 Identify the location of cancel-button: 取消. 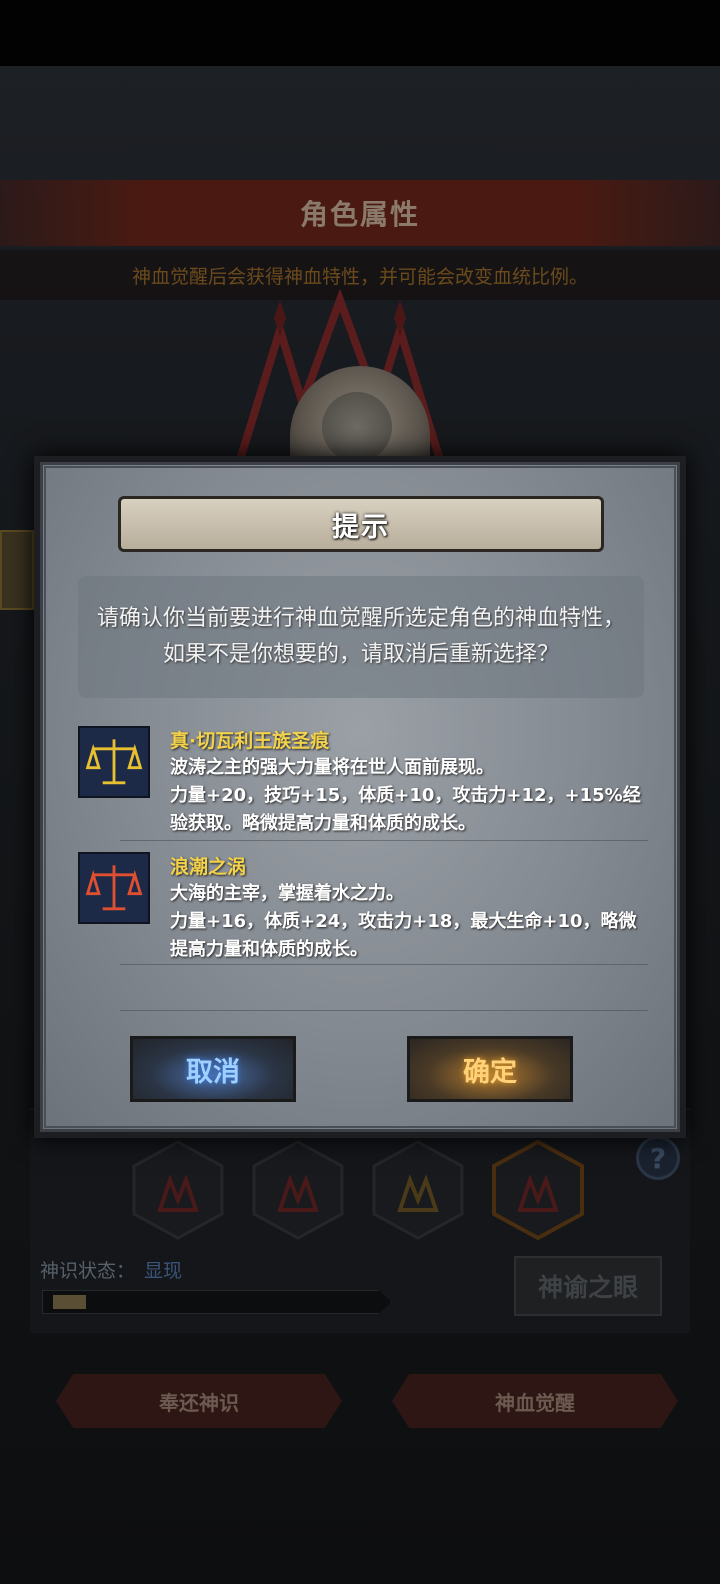
(213, 1069).